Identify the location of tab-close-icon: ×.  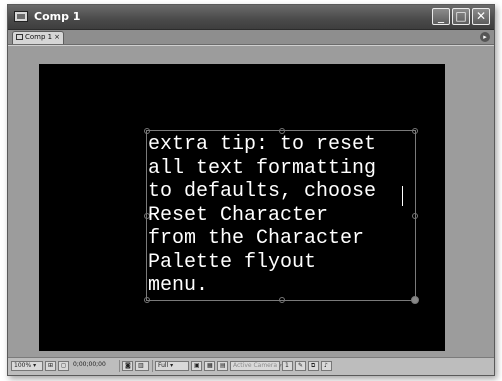
(57, 37).